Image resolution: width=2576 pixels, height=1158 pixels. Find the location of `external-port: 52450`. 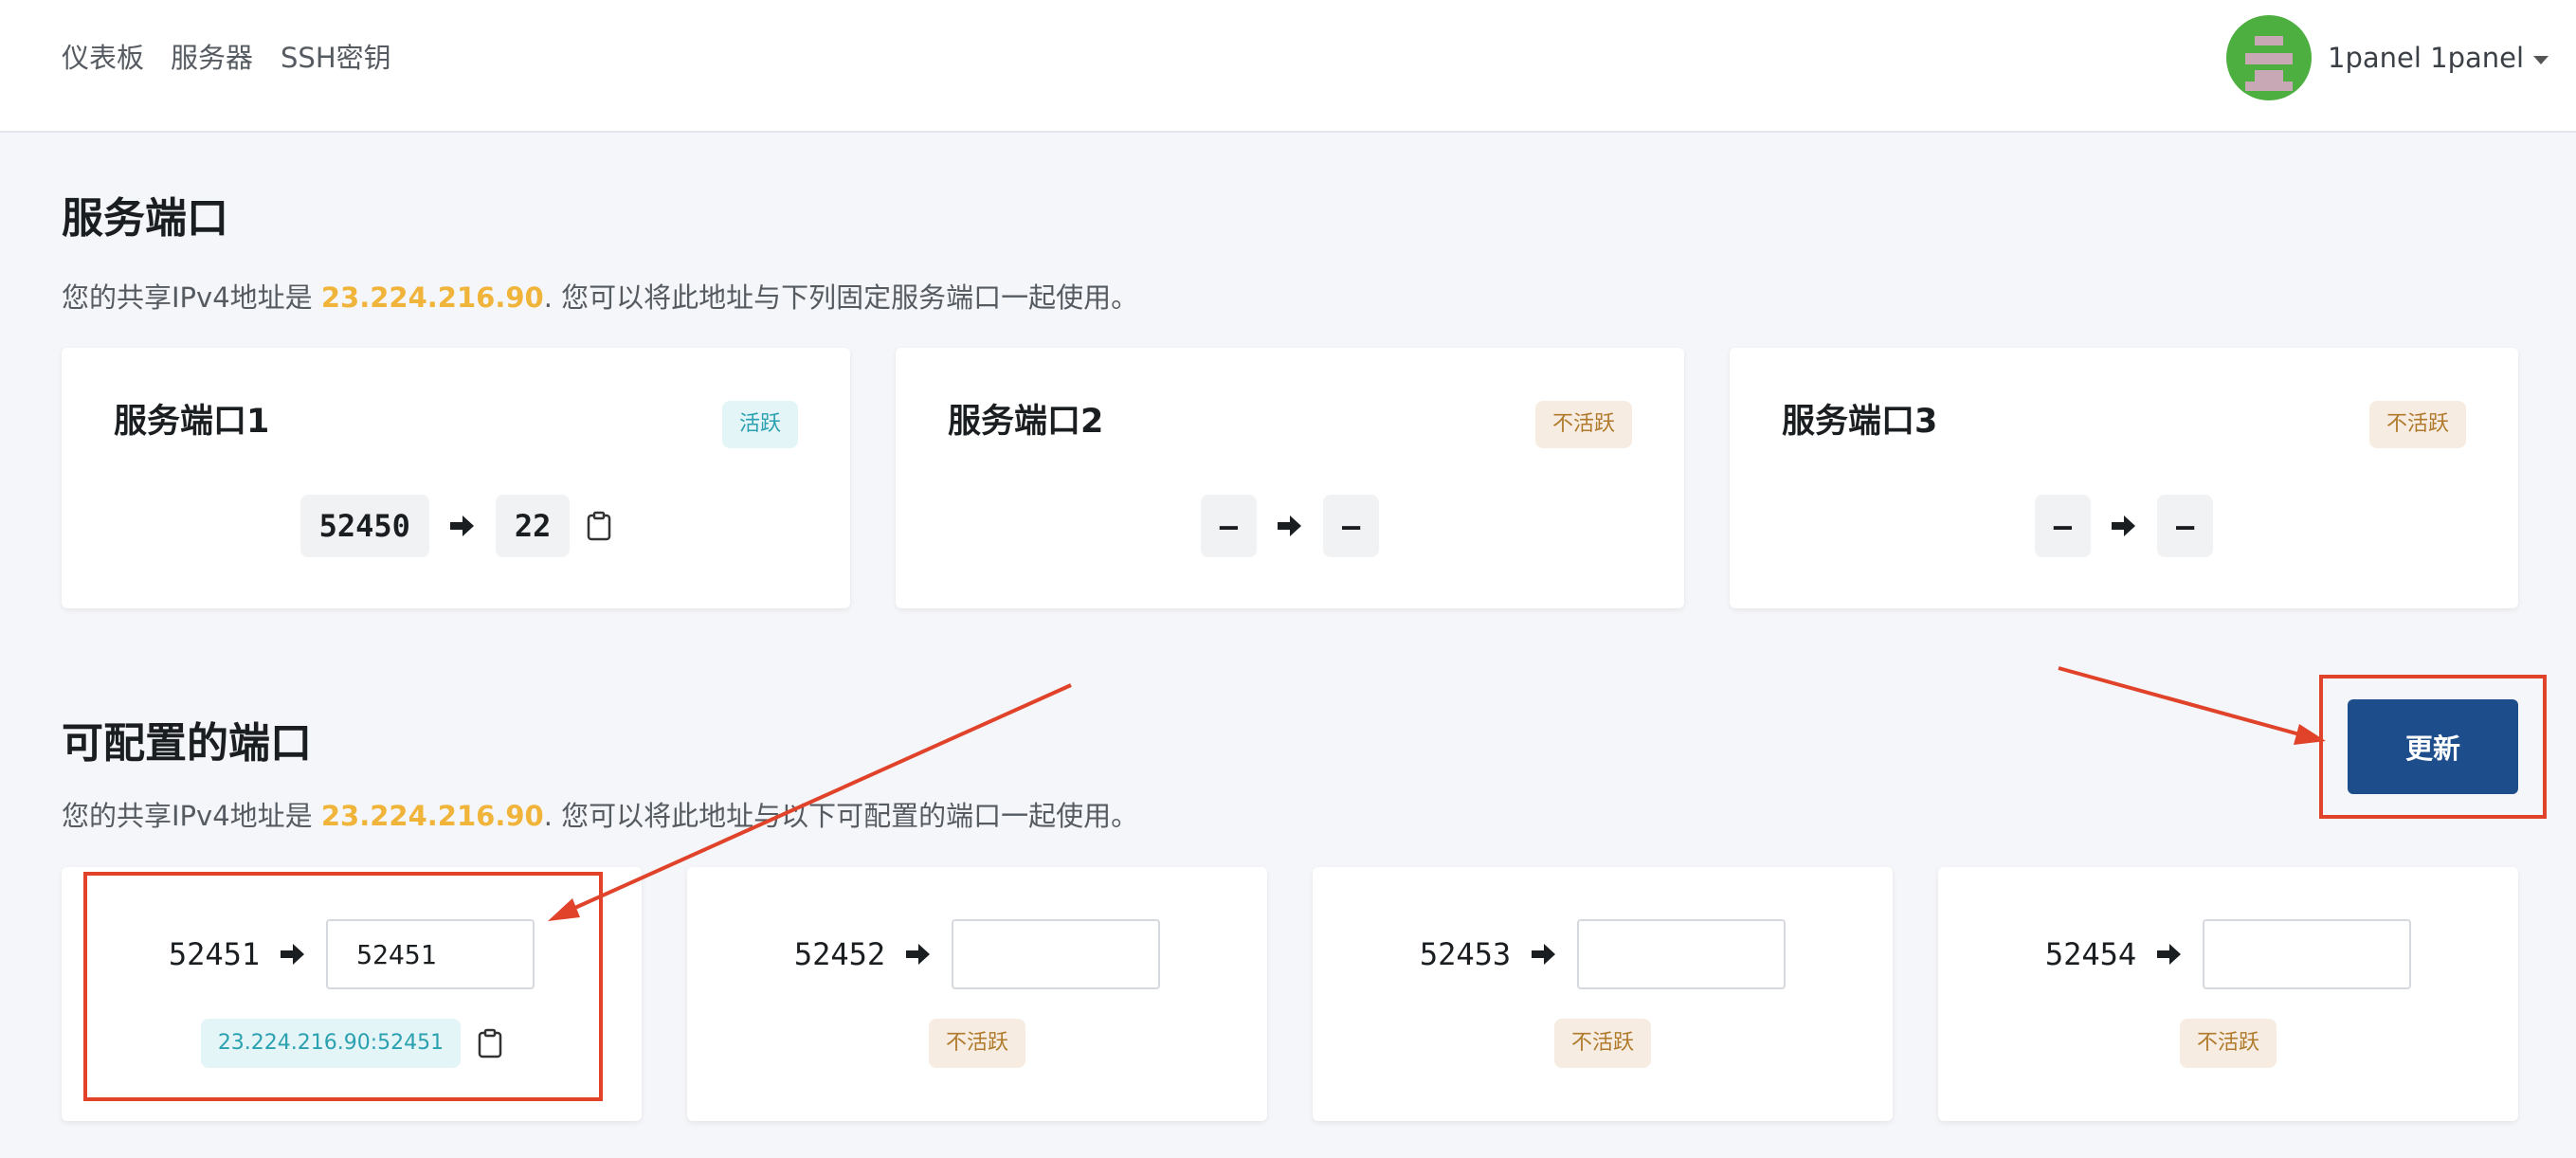

external-port: 52450 is located at coordinates (364, 526).